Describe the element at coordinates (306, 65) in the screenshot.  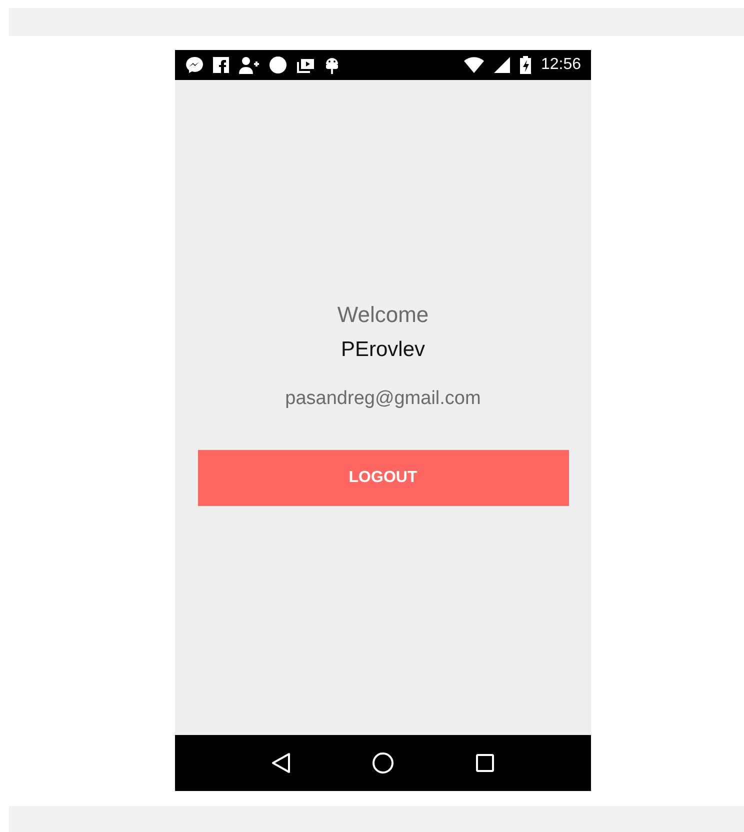
I see `video-library-icon` at that location.